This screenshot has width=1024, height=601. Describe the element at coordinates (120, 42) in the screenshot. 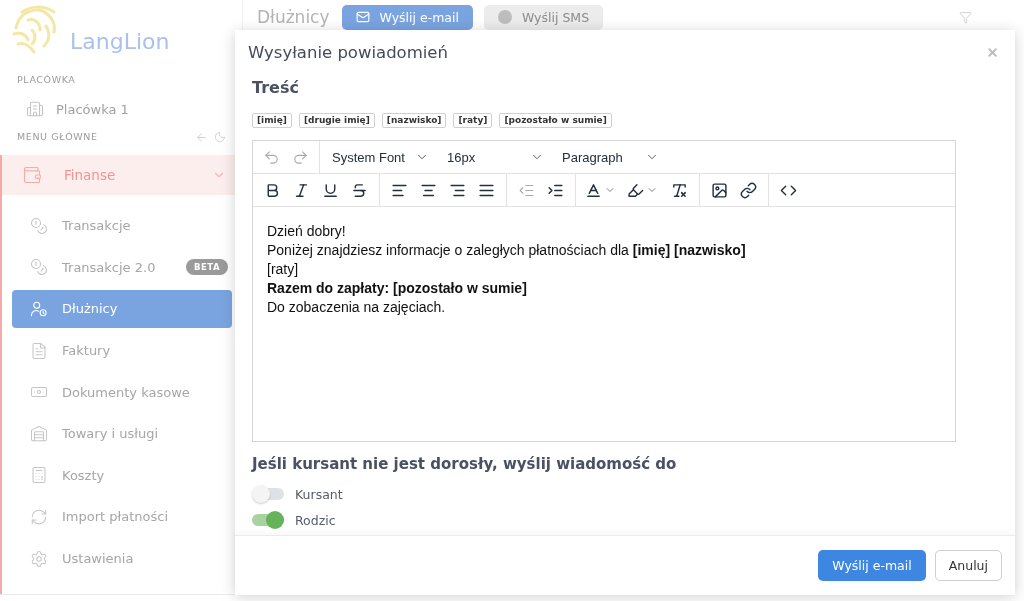

I see `logo-text: LangLion` at that location.